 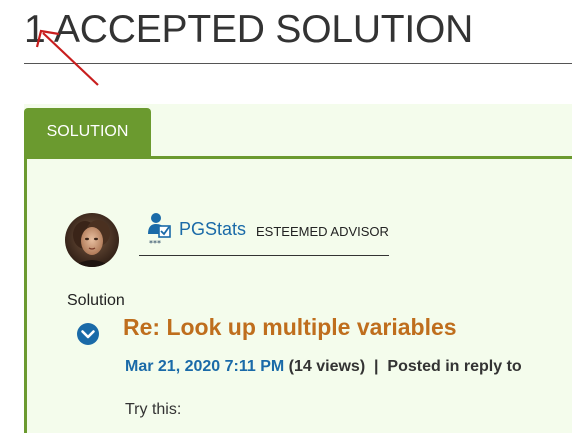 What do you see at coordinates (212, 229) in the screenshot?
I see `author-name-link: PGStats` at bounding box center [212, 229].